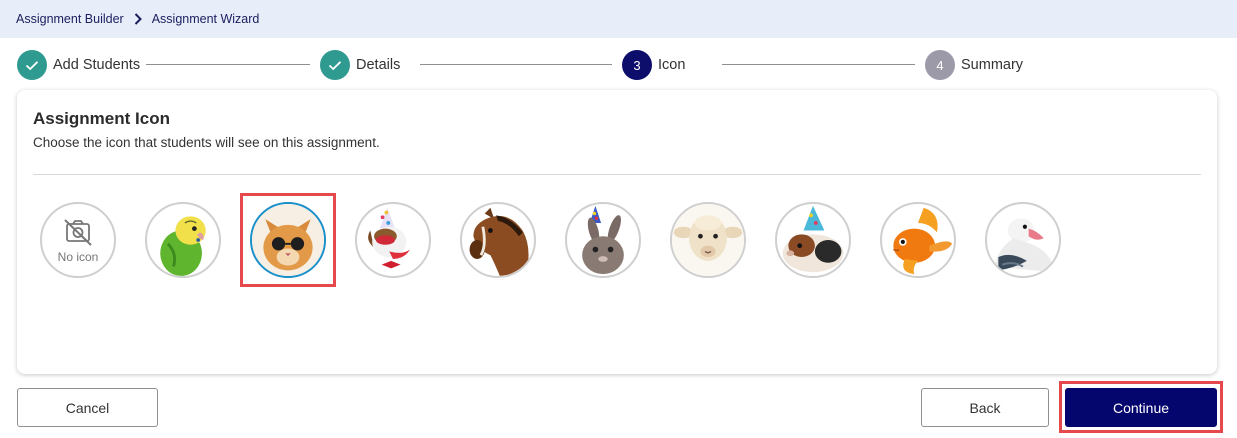 This screenshot has width=1237, height=438. I want to click on bunny-party-hat-icon, so click(603, 240).